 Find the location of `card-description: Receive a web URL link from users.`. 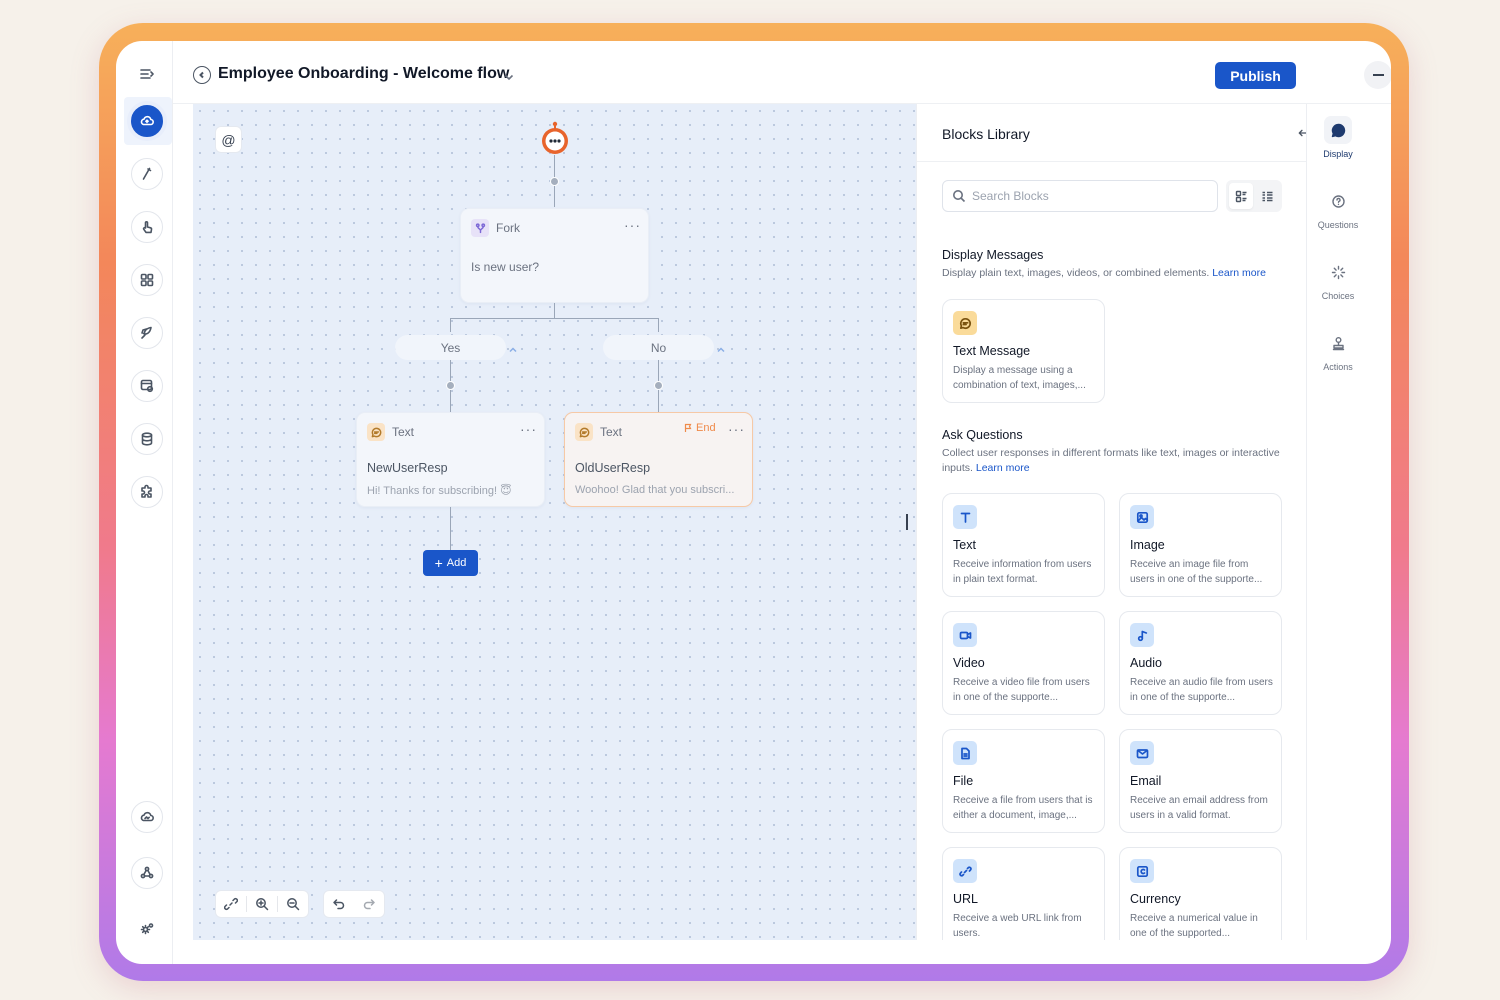

card-description: Receive a web URL link from users. is located at coordinates (1017, 926).